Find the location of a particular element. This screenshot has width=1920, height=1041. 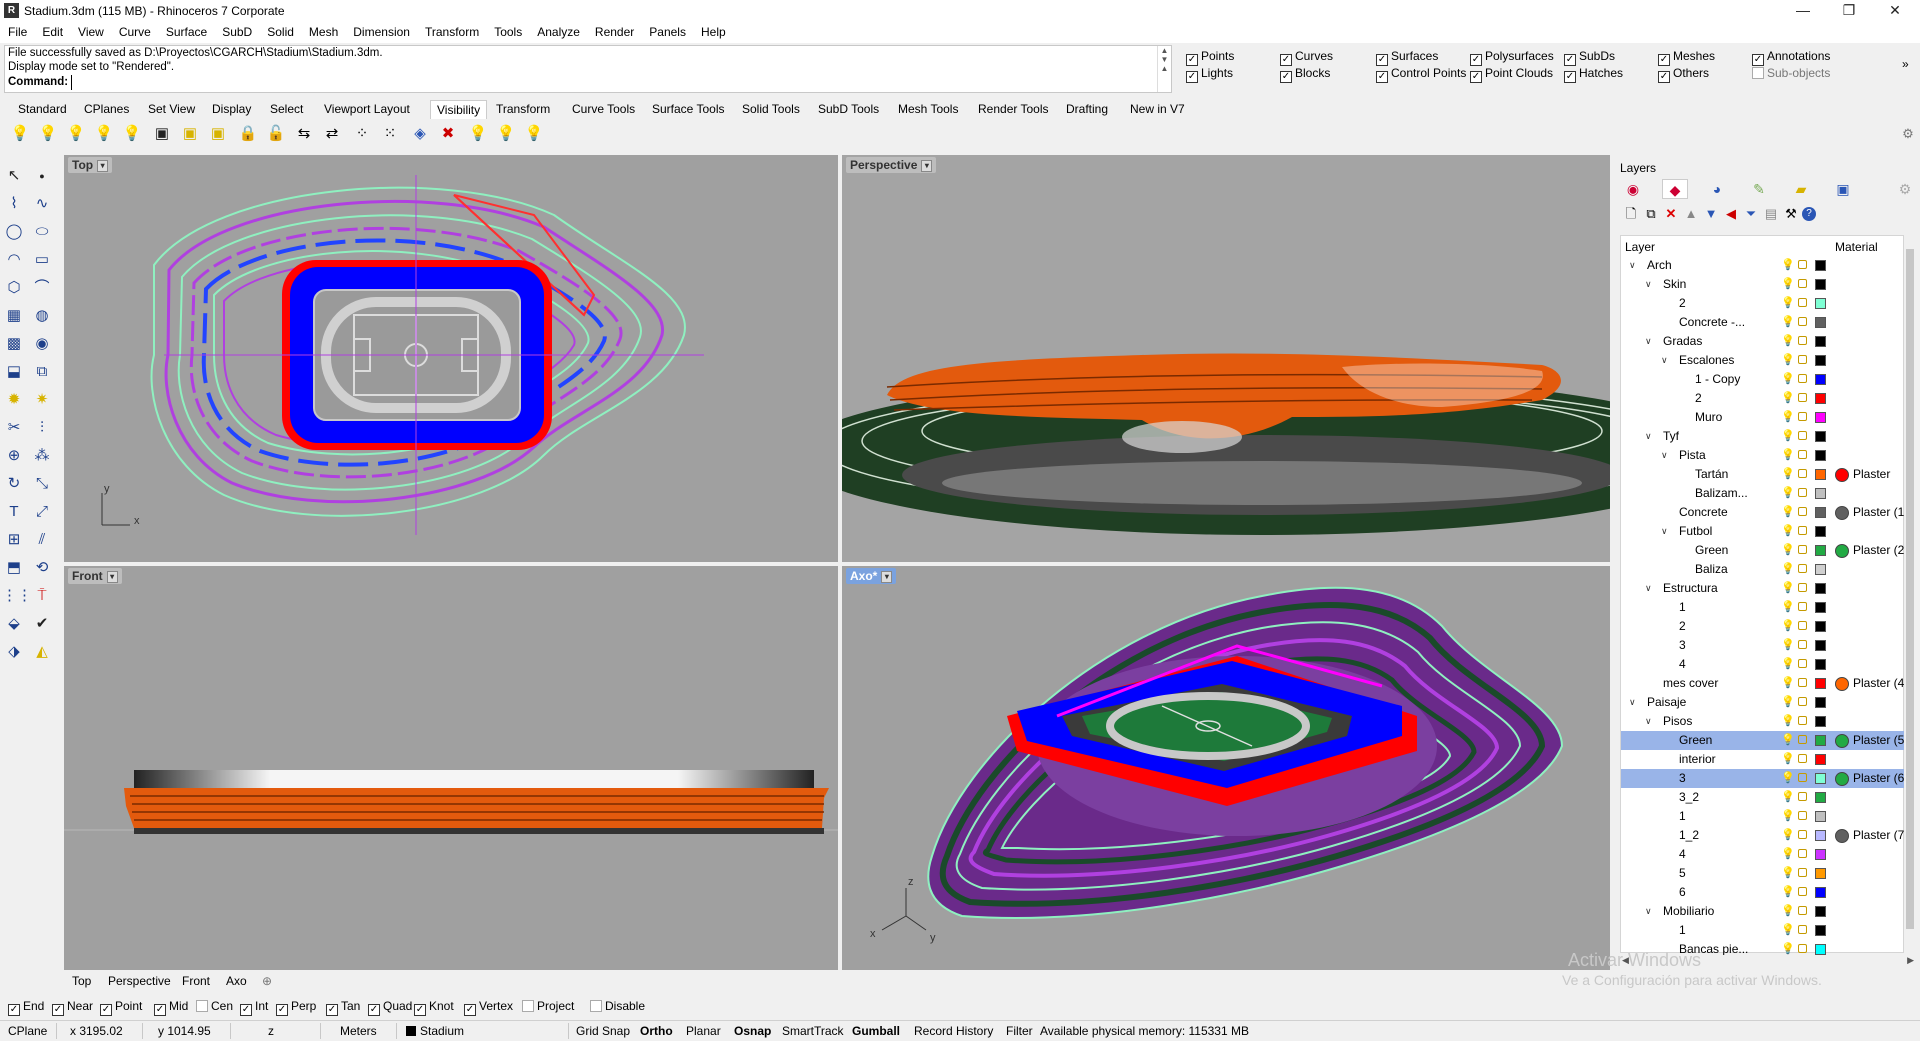

materials-tab-icon: ✎ is located at coordinates (1759, 189).